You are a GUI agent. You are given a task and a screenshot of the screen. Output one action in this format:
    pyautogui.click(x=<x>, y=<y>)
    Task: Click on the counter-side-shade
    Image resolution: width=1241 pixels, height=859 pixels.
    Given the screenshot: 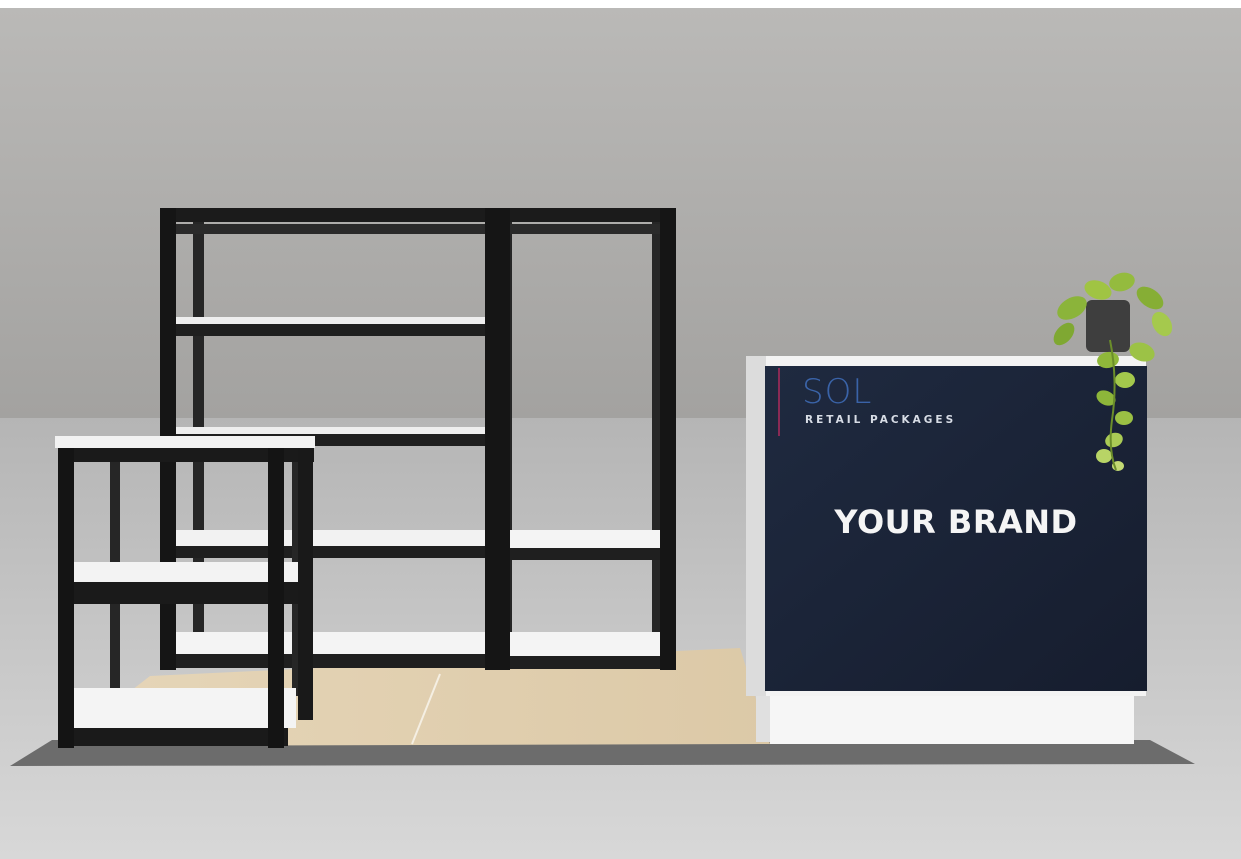 What is the action you would take?
    pyautogui.click(x=756, y=526)
    